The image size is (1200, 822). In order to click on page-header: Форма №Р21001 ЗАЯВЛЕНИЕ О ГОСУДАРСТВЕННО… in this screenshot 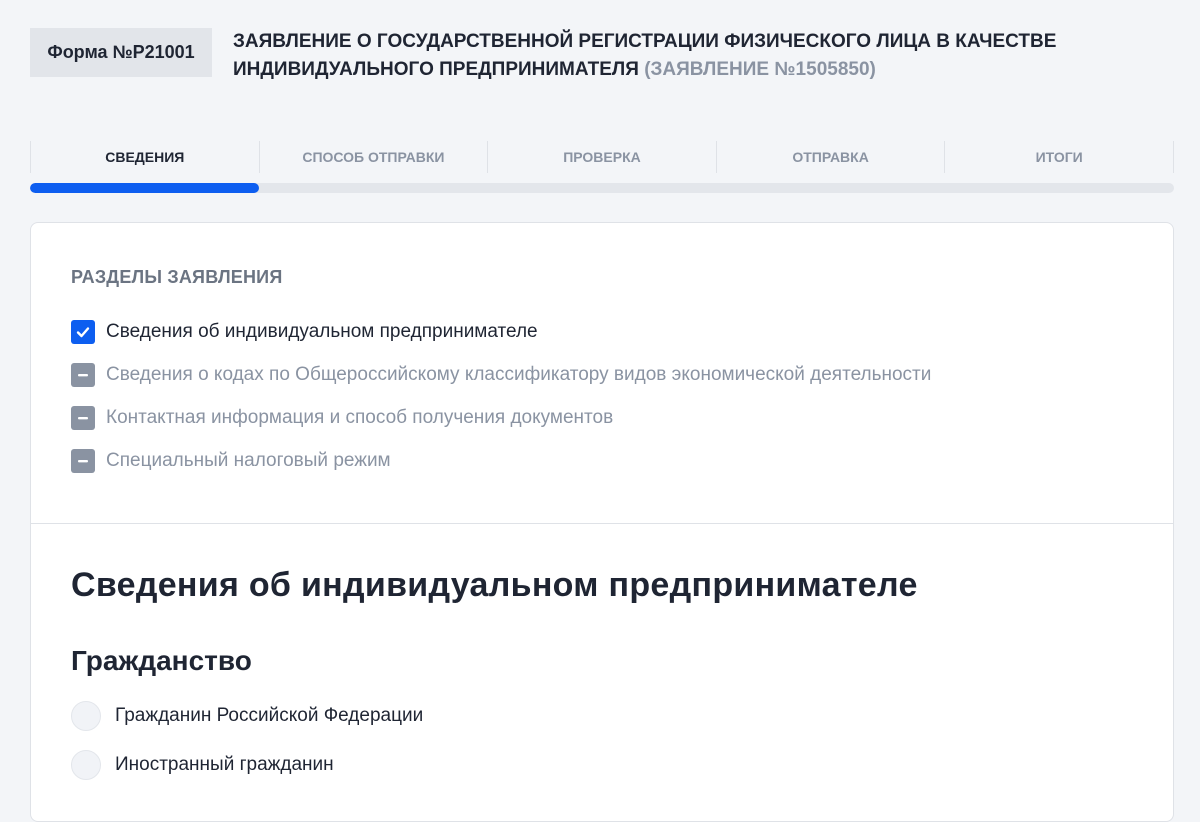, I will do `click(600, 56)`.